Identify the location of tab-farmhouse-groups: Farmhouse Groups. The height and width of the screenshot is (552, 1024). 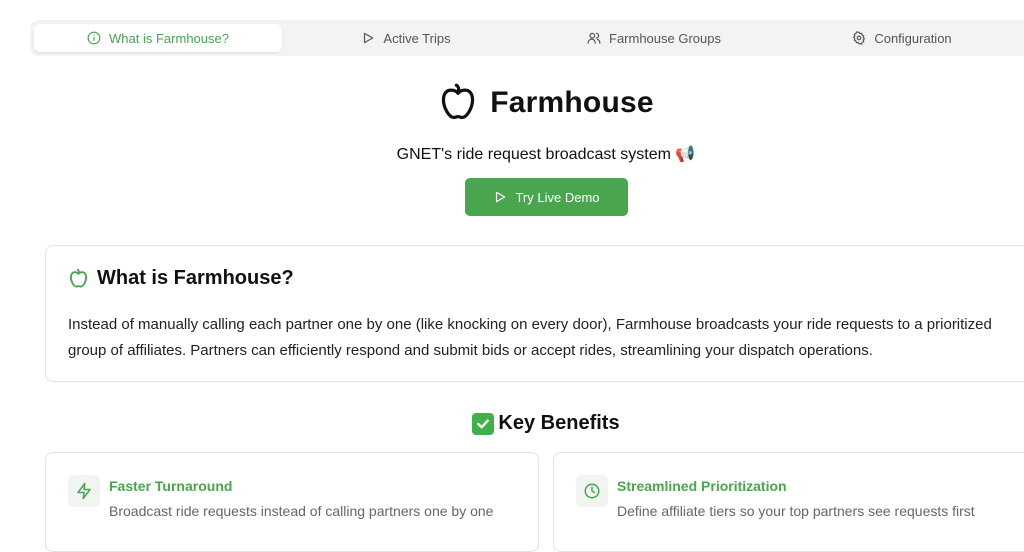
(654, 38).